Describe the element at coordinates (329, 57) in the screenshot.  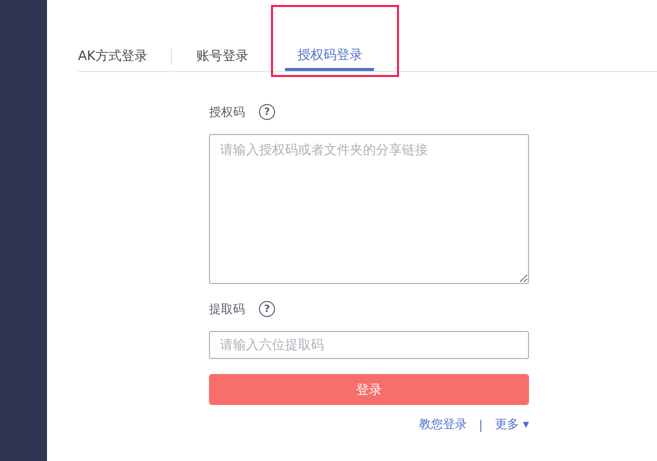
I see `tab: 授权码登录` at that location.